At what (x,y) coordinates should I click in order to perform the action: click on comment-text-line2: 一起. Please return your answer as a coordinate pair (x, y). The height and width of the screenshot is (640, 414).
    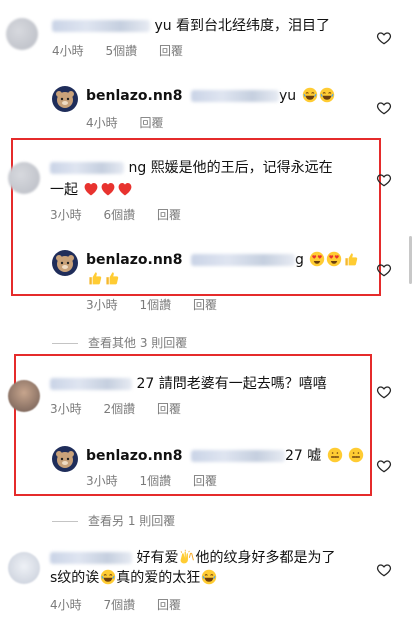
    Looking at the image, I should click on (91, 190).